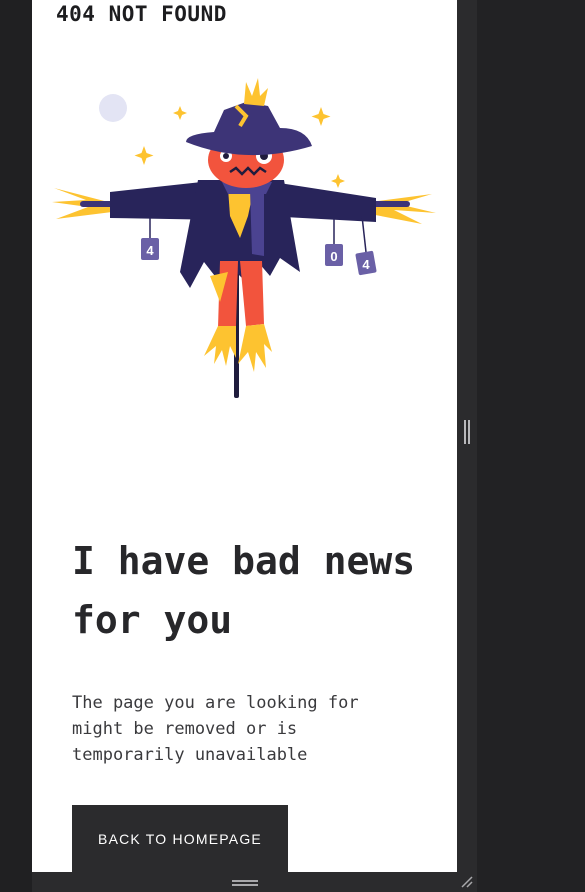  I want to click on panel-divider, so click(467, 446).